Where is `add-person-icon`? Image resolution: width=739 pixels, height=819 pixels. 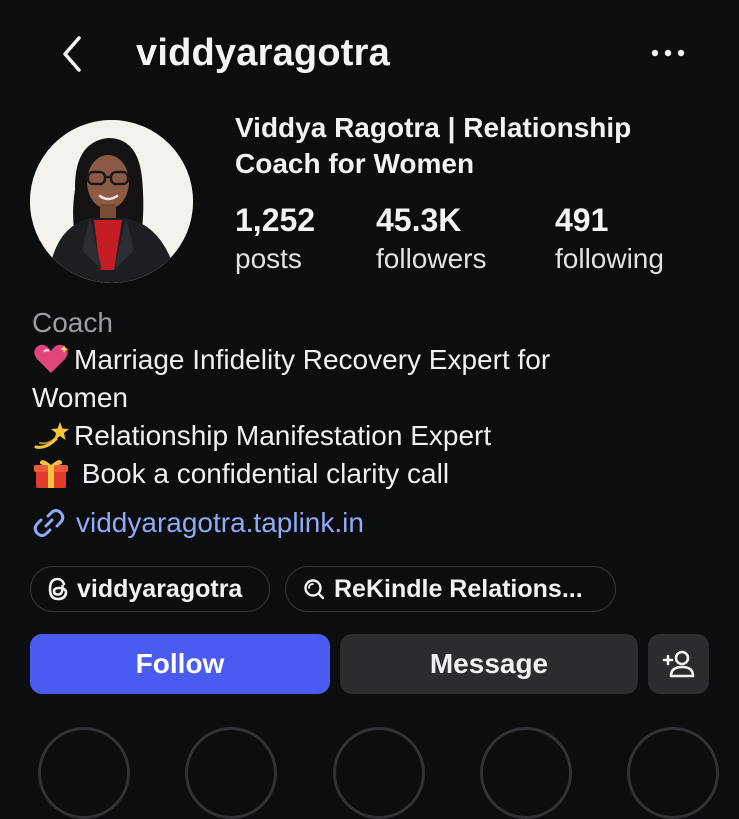 add-person-icon is located at coordinates (678, 664).